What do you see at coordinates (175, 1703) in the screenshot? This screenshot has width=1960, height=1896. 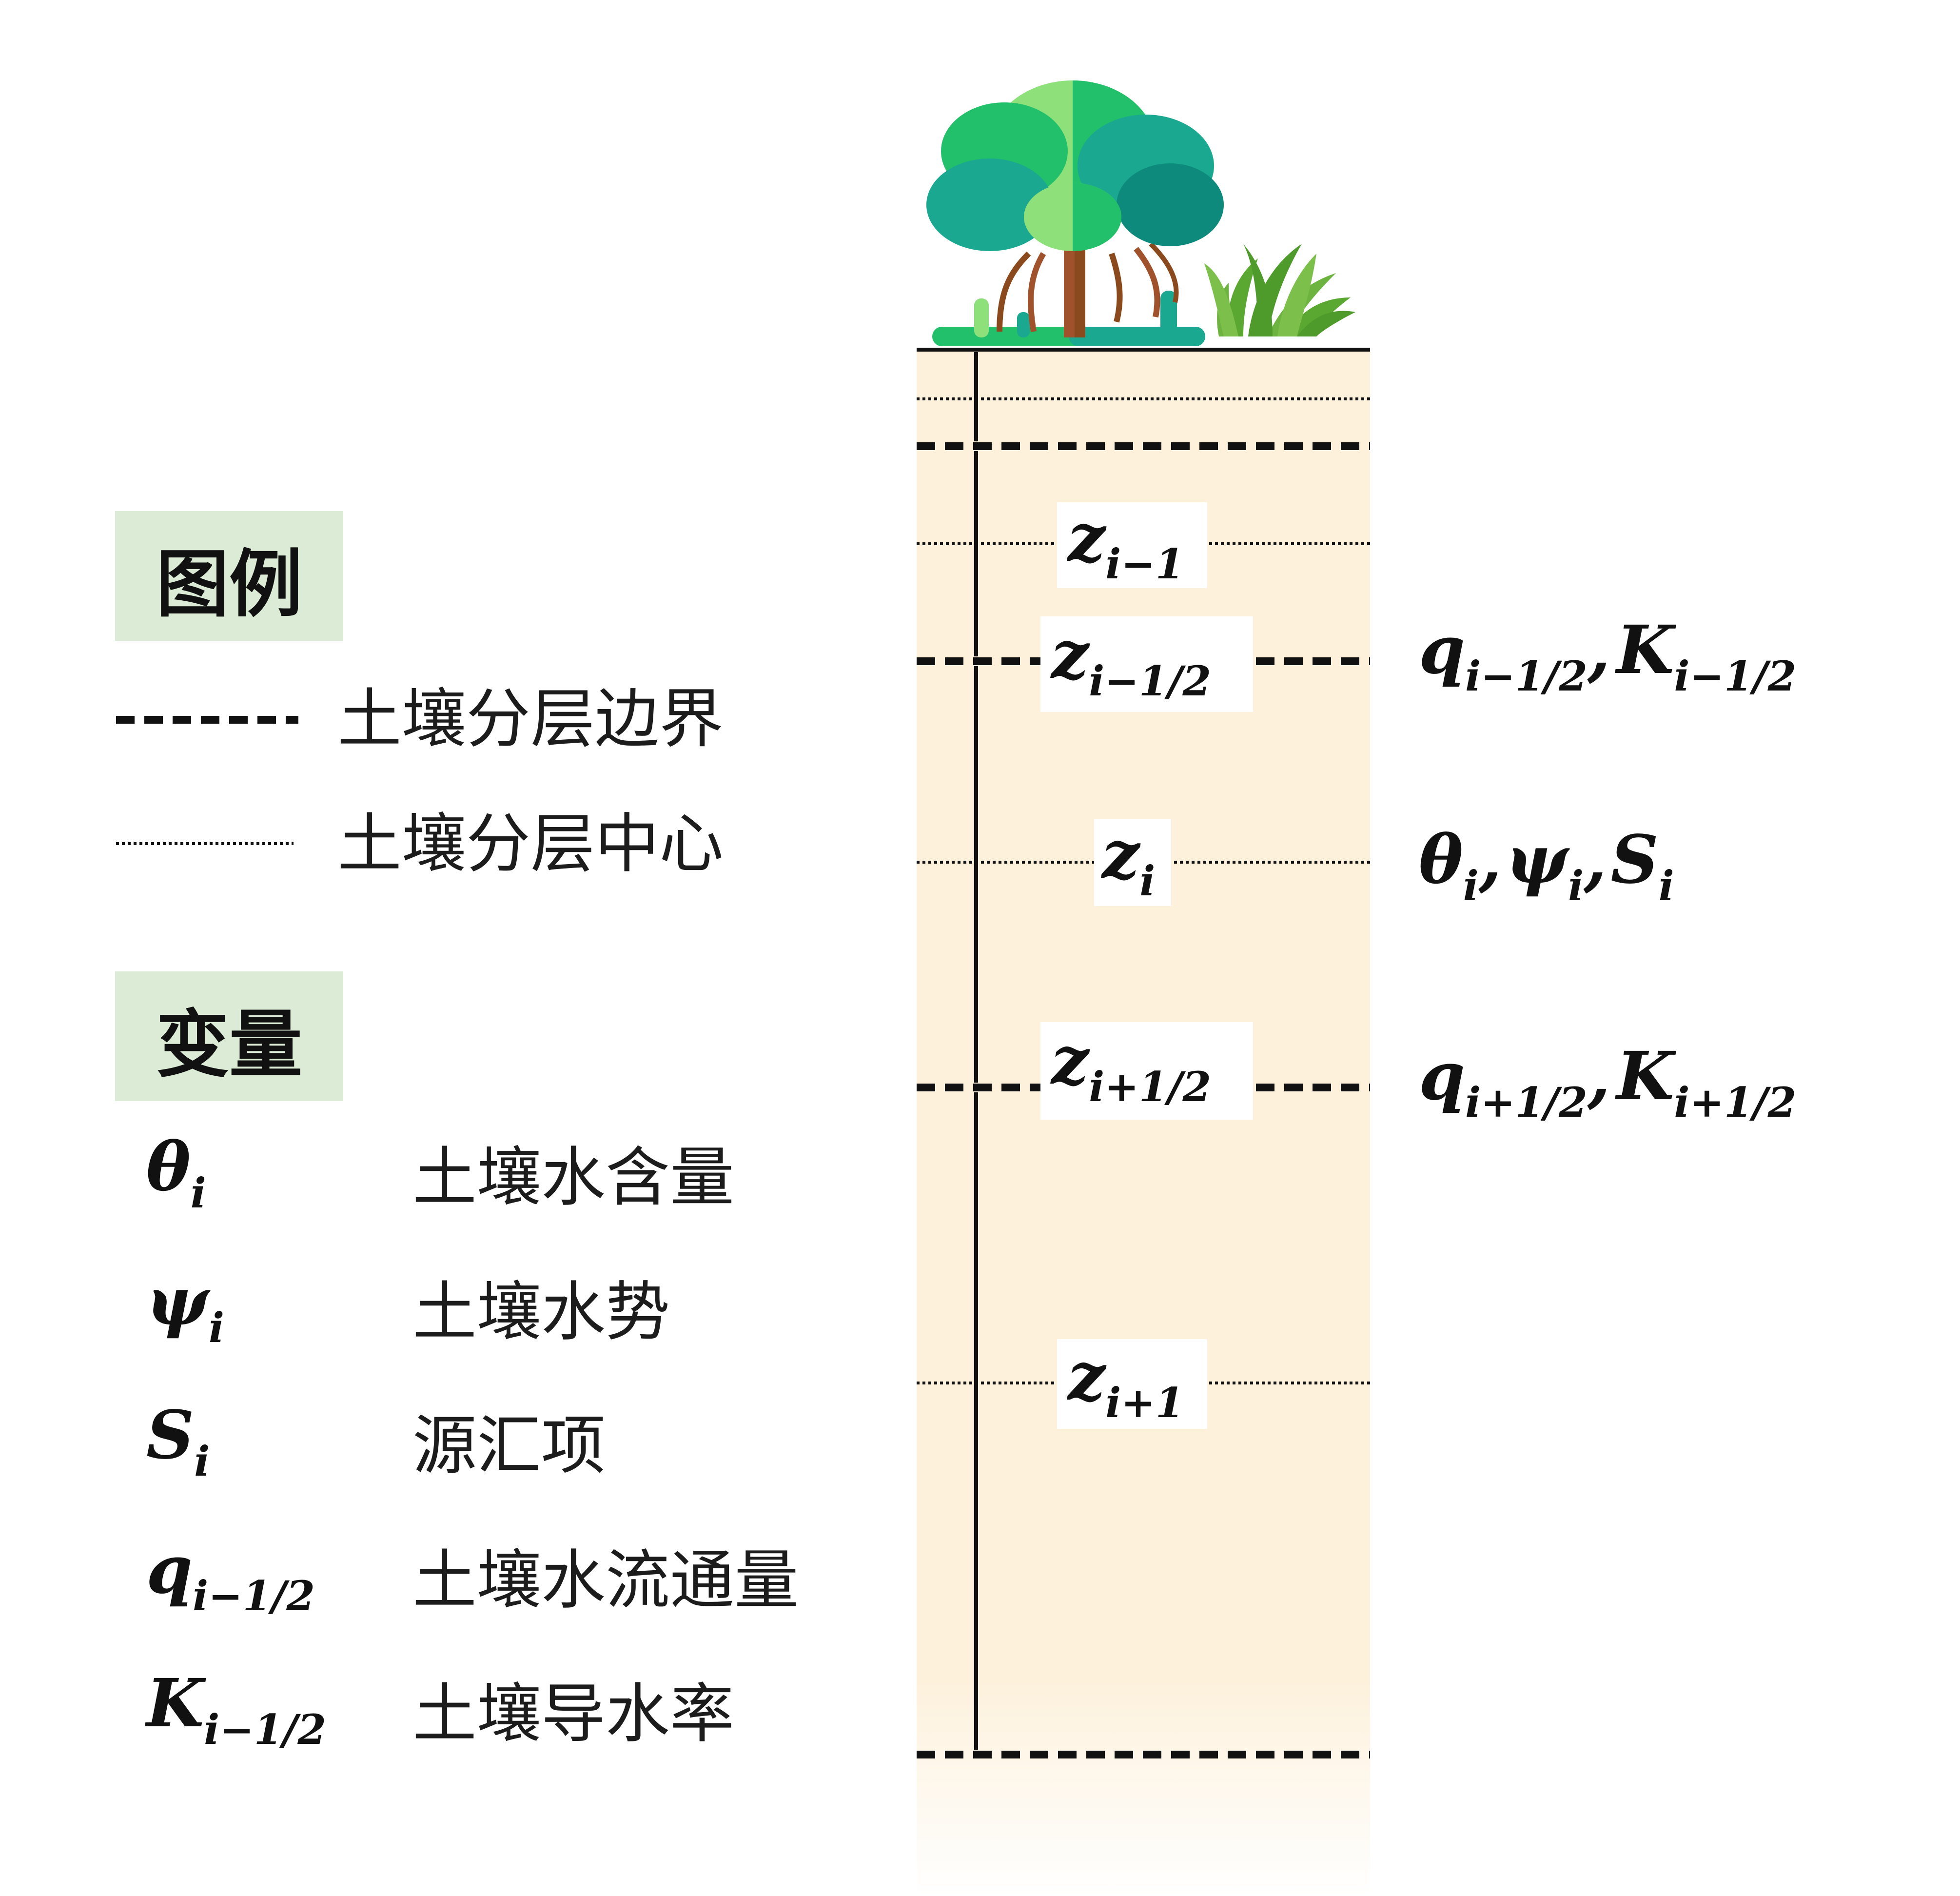 I see `variable-symbol: K` at bounding box center [175, 1703].